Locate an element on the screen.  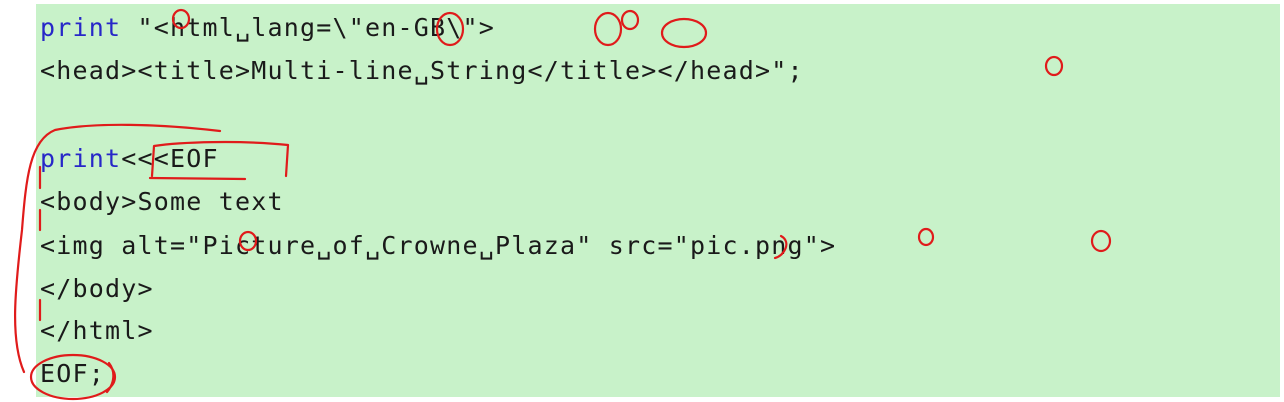
code-line-4: <body>Some text is located at coordinates (162, 201).